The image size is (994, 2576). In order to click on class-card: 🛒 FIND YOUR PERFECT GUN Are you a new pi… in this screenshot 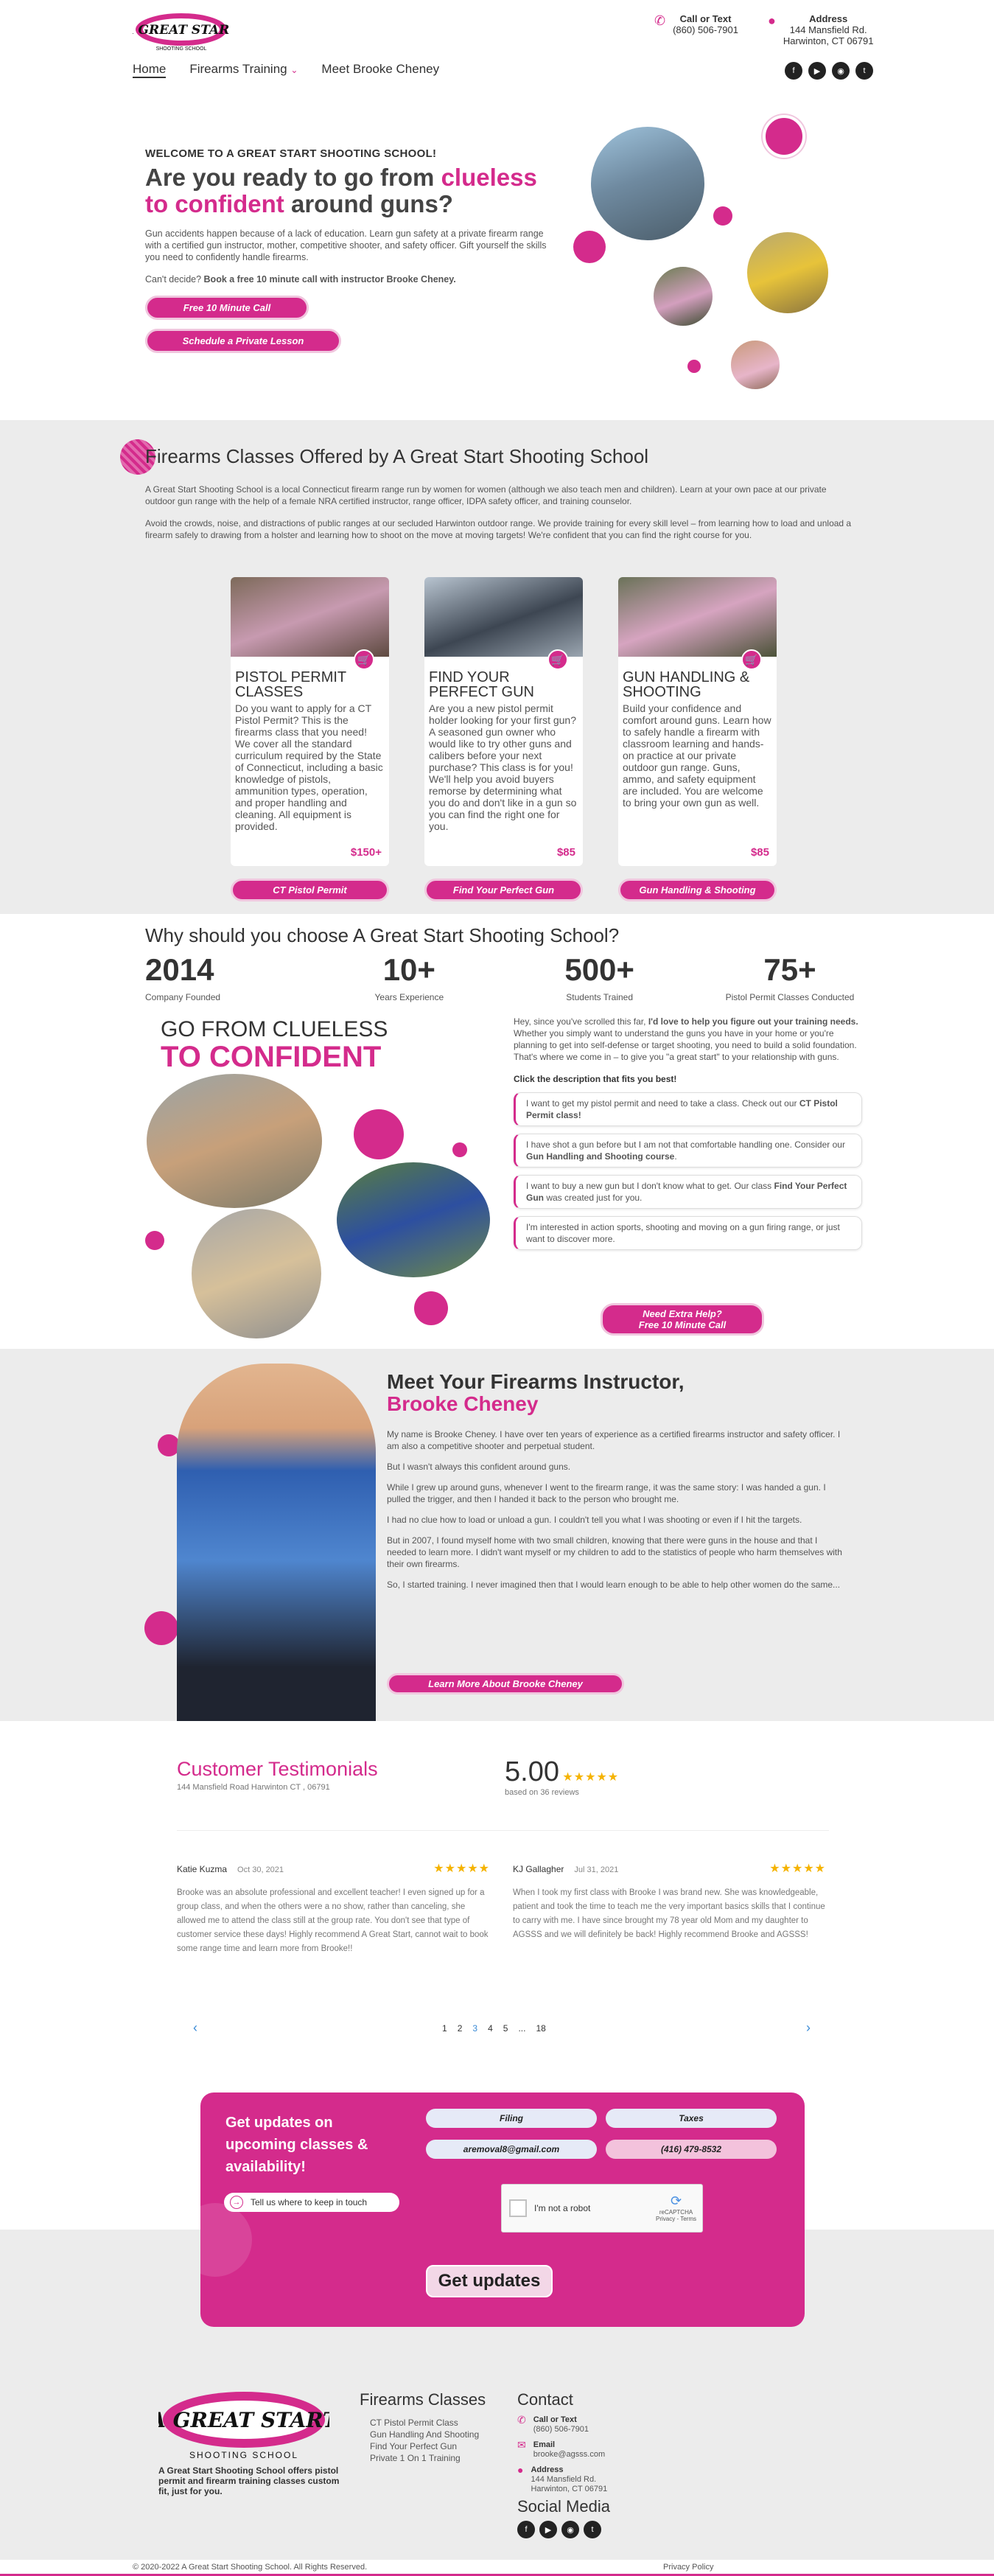, I will do `click(503, 721)`.